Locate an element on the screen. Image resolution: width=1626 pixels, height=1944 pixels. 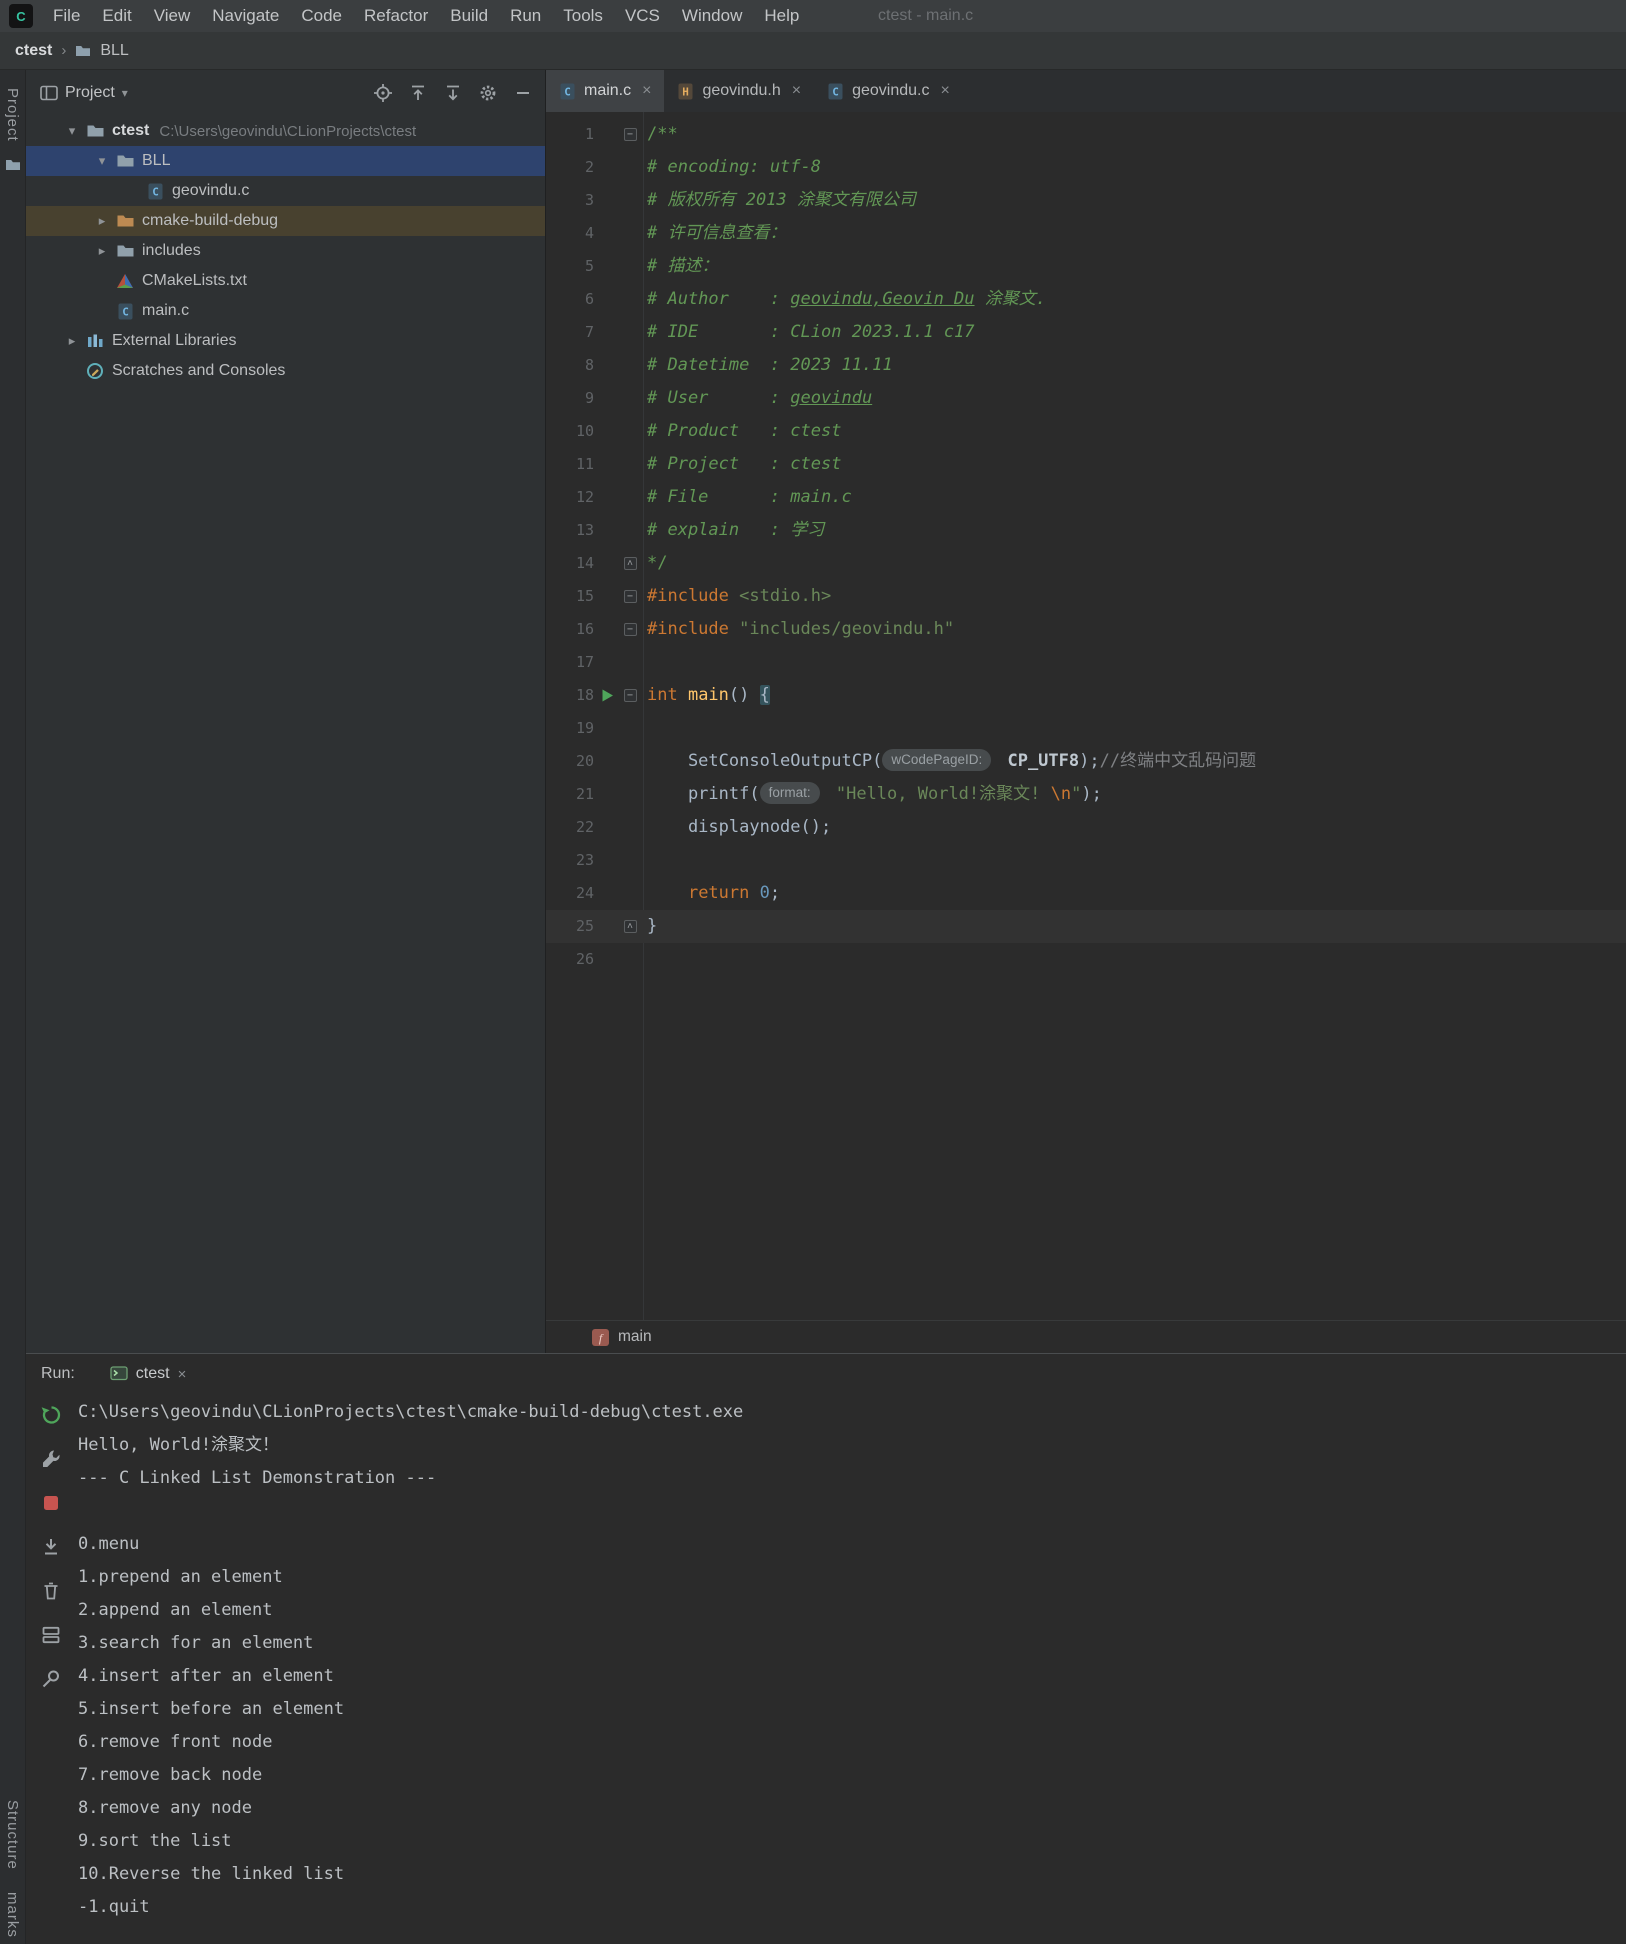
gutter: 22 is located at coordinates (594, 827).